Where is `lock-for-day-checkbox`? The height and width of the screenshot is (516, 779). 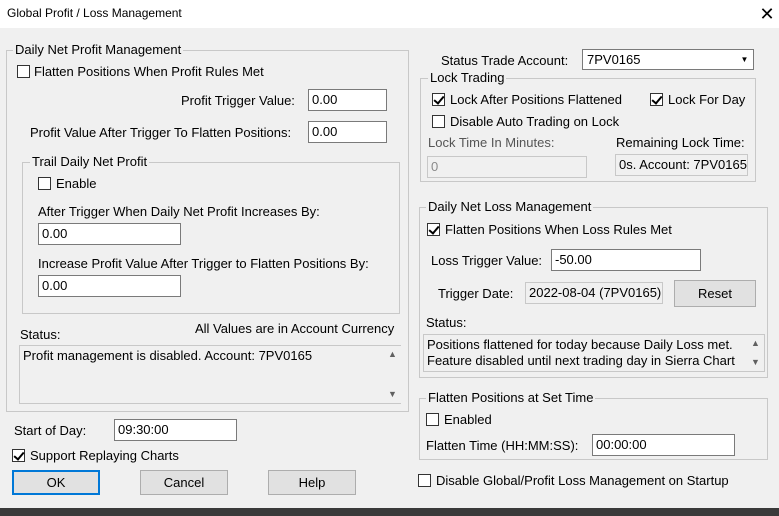 lock-for-day-checkbox is located at coordinates (656, 99).